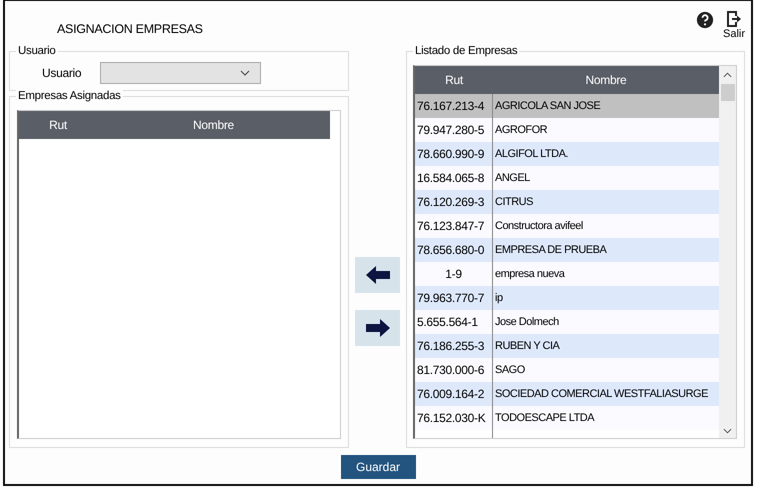 This screenshot has height=489, width=758. I want to click on table-cell-text: TODOESCAPE LTDA, so click(545, 418).